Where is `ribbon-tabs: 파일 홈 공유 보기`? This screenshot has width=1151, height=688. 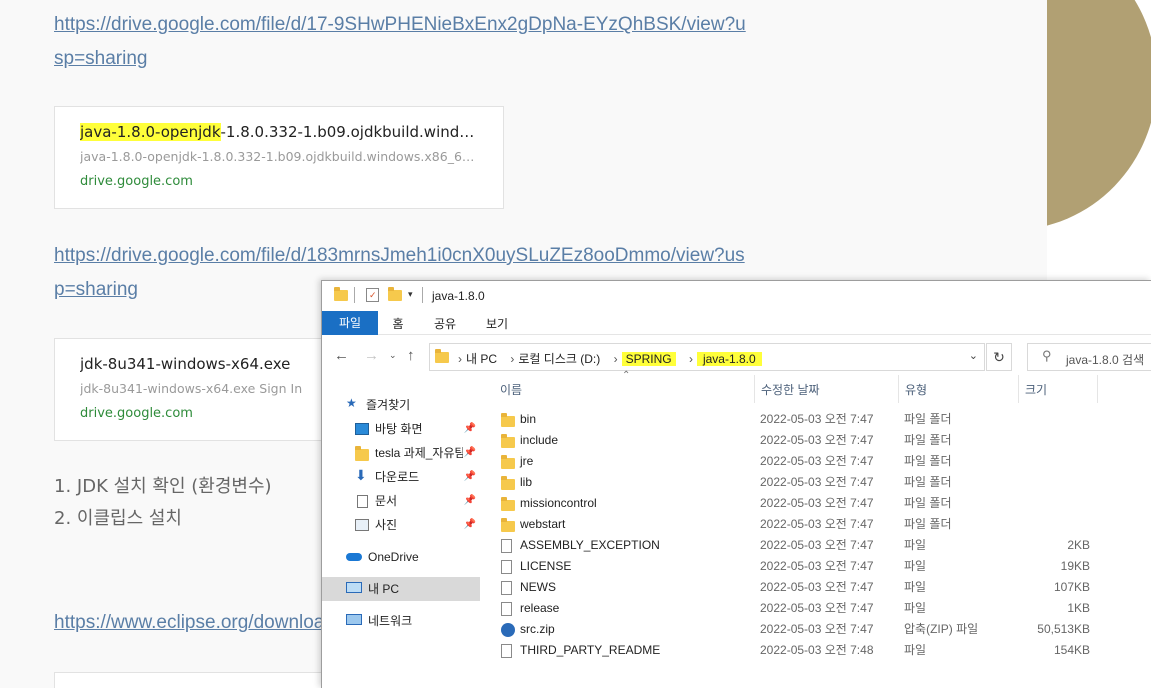 ribbon-tabs: 파일 홈 공유 보기 is located at coordinates (736, 323).